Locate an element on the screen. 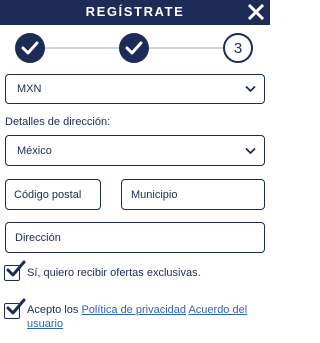 This screenshot has height=343, width=320. user-agreement-link-continued: usuario is located at coordinates (45, 324).